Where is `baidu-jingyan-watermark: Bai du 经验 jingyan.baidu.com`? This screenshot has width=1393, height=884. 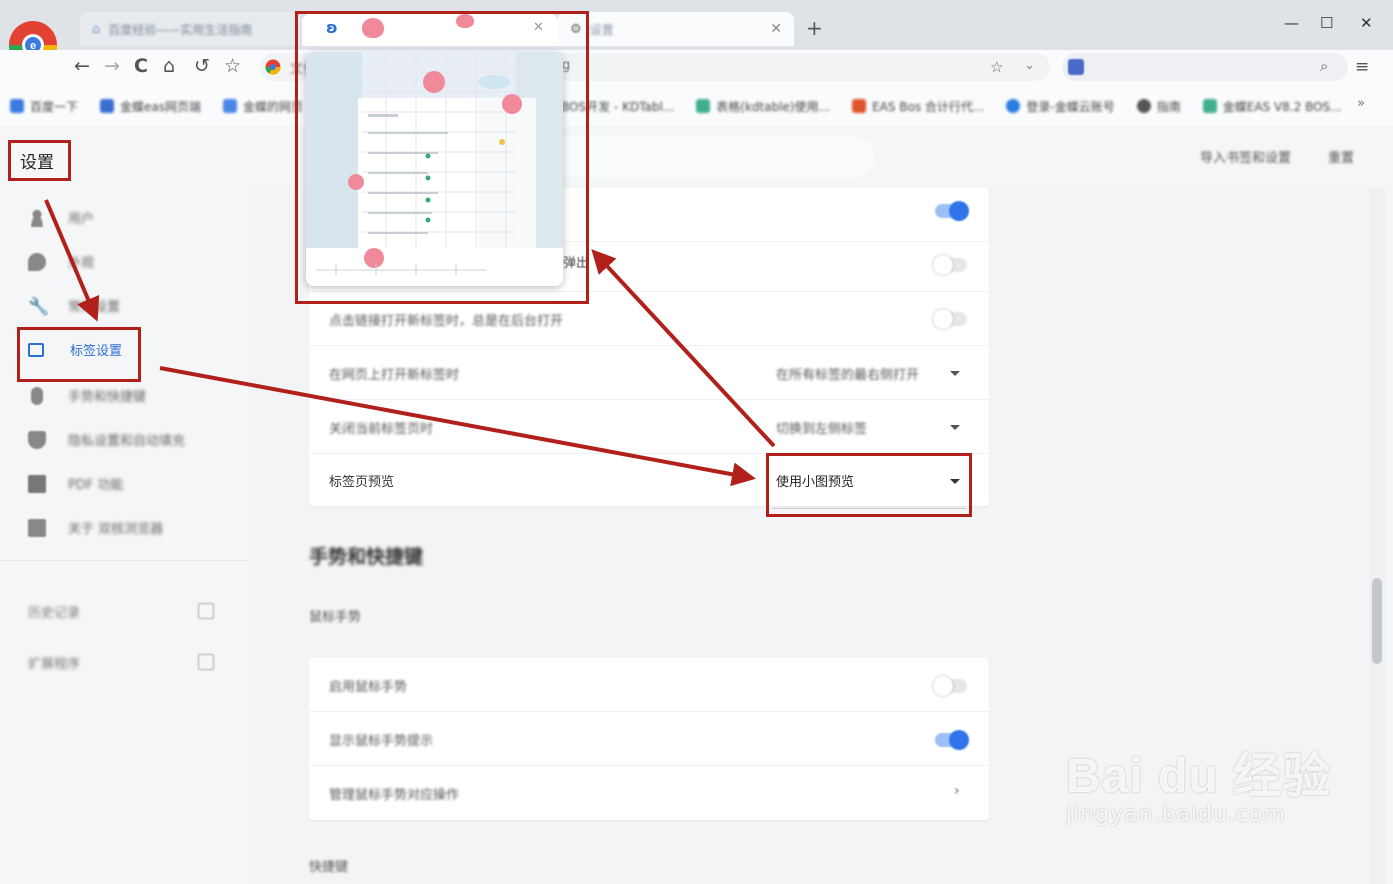
baidu-jingyan-watermark: Bai du 经验 jingyan.baidu.com is located at coordinates (1198, 781).